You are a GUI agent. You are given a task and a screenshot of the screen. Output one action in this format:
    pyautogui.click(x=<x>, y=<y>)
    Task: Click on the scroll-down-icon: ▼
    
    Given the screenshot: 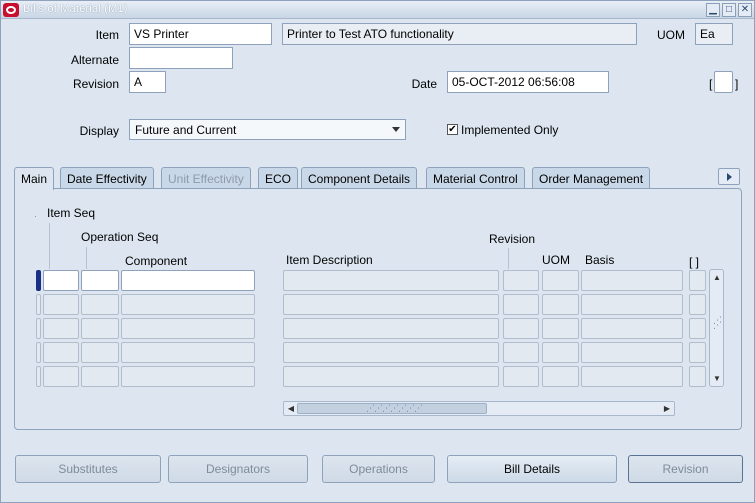 What is the action you would take?
    pyautogui.click(x=717, y=379)
    